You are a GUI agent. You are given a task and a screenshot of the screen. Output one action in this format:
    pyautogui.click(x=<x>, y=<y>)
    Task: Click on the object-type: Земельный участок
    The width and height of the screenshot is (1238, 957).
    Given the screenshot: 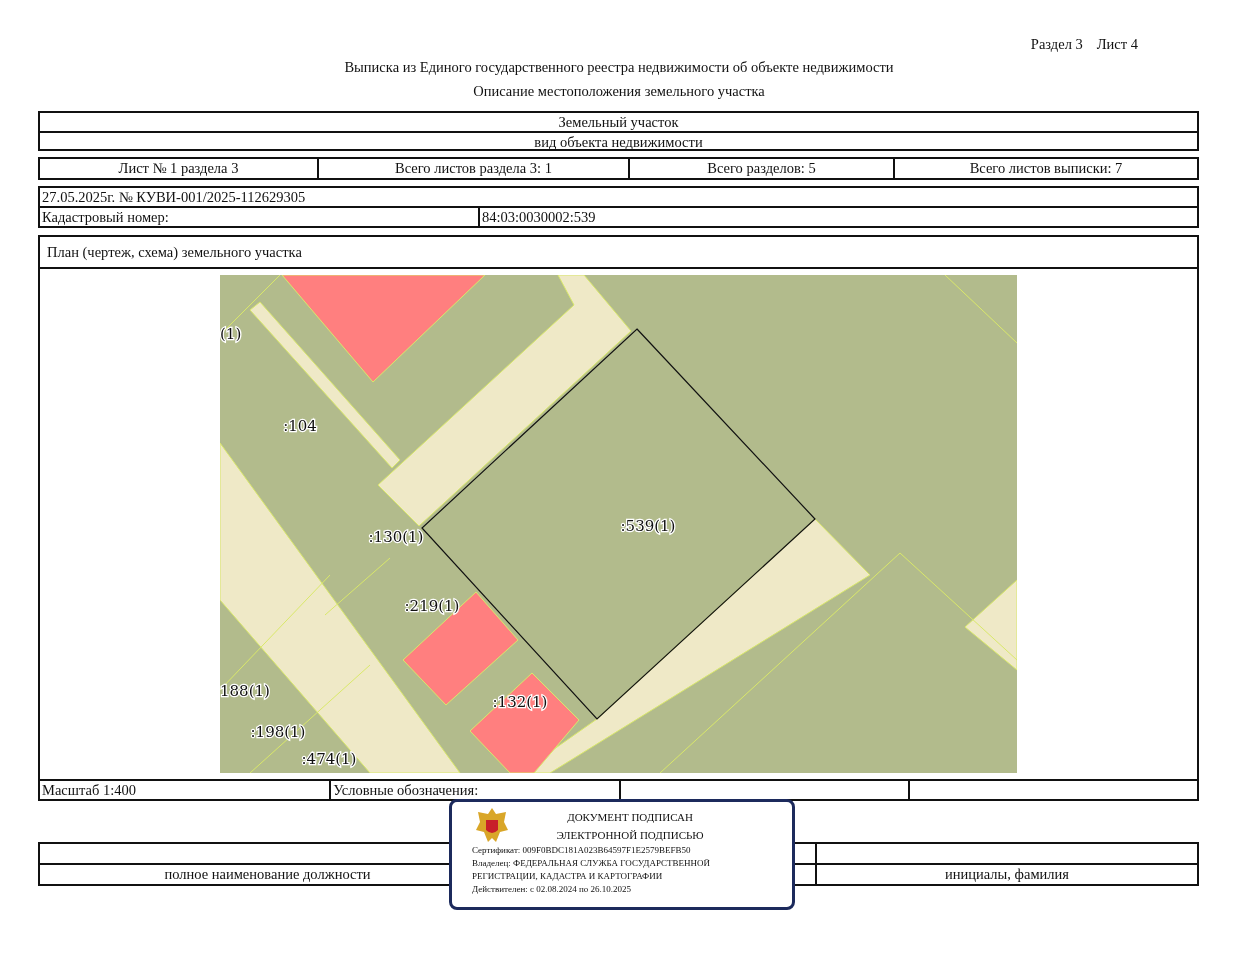 What is the action you would take?
    pyautogui.click(x=618, y=122)
    